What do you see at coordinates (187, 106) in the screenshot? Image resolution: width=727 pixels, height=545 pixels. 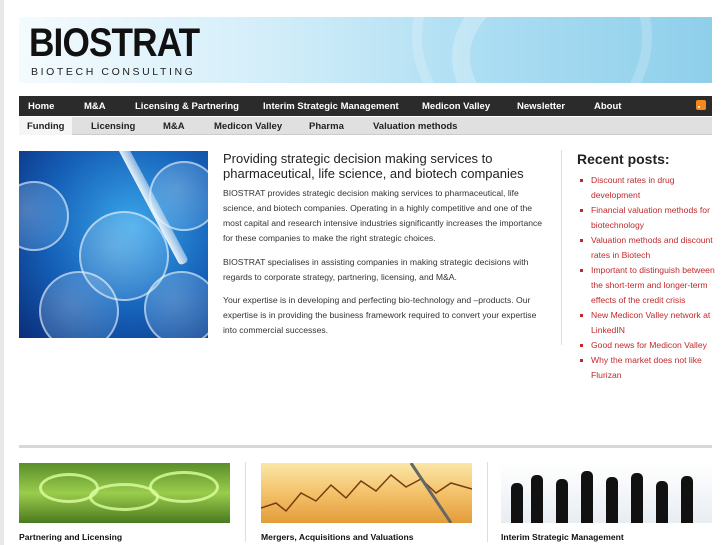 I see `nav-licensing-partnering: Licensing & Partnering` at bounding box center [187, 106].